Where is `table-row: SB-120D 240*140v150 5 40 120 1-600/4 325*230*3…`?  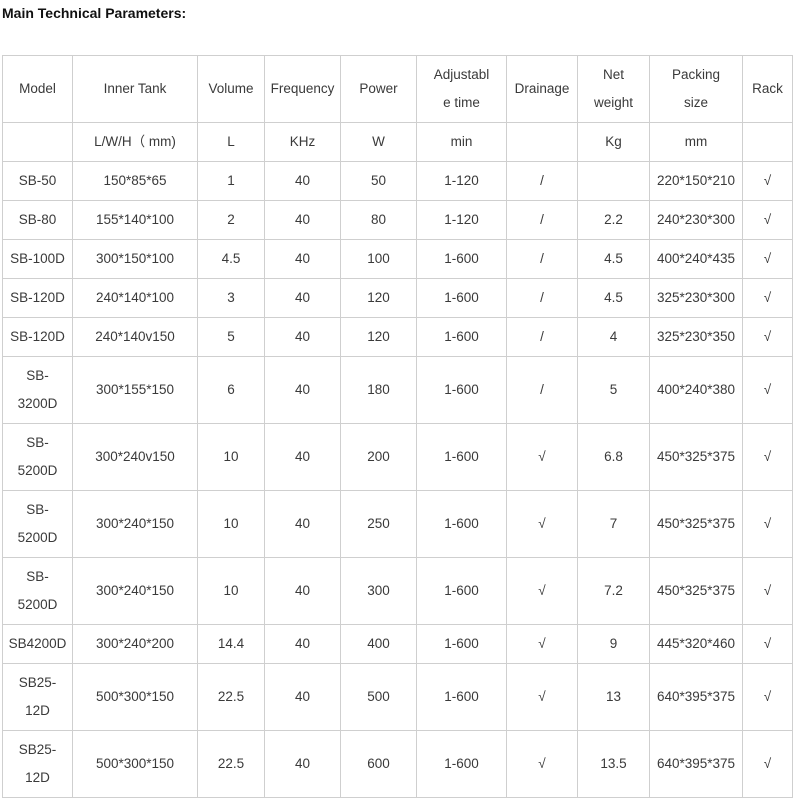 table-row: SB-120D 240*140v150 5 40 120 1-600/4 325*230*3… is located at coordinates (397, 337).